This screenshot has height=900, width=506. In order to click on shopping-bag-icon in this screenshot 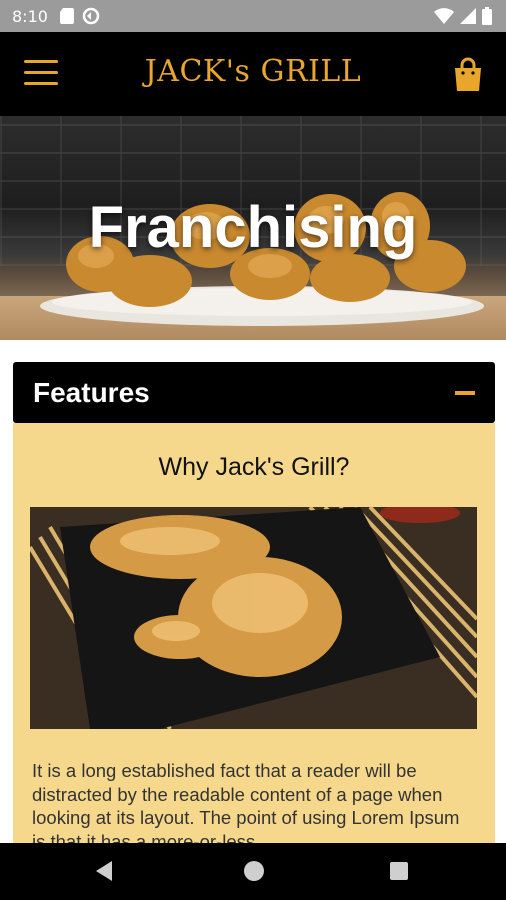, I will do `click(468, 74)`.